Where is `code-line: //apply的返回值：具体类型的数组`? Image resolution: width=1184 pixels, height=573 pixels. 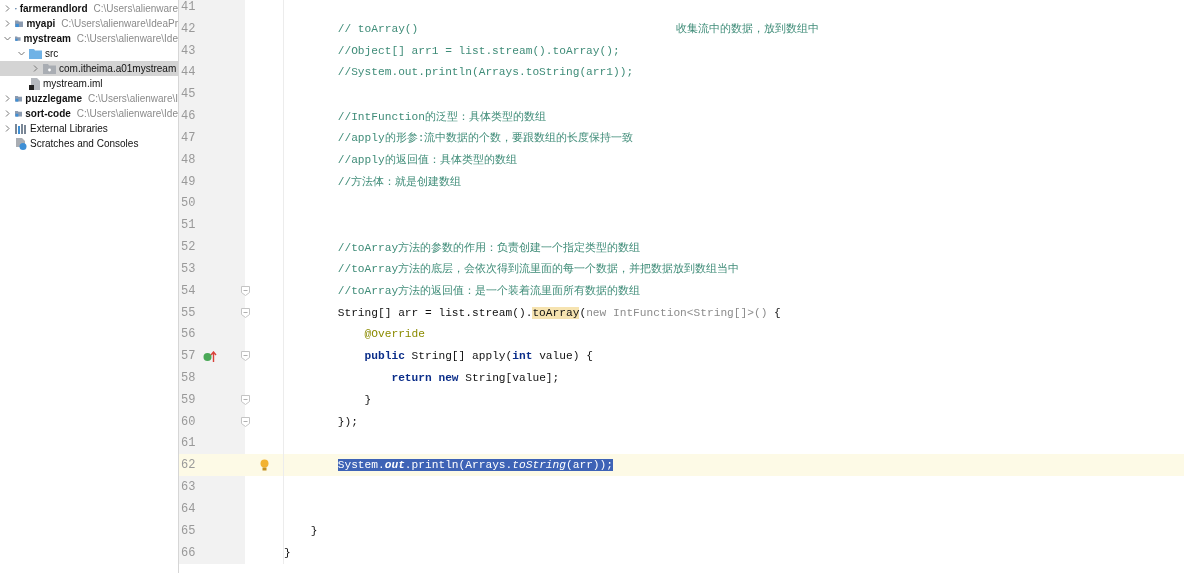
code-line: //apply的返回值：具体类型的数组 is located at coordinates (426, 160).